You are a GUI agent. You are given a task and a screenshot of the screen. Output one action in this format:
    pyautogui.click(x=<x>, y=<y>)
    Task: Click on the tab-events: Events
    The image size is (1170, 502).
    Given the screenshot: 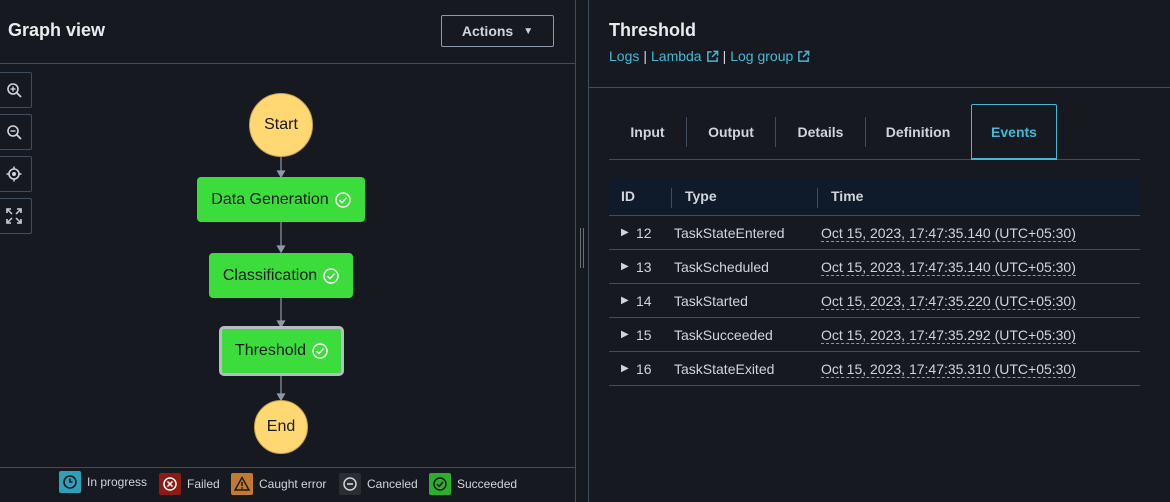 What is the action you would take?
    pyautogui.click(x=1014, y=132)
    